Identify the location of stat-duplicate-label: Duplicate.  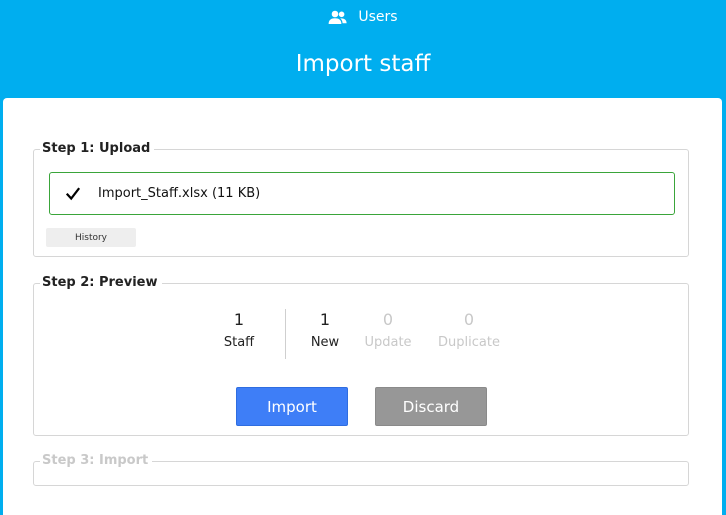
(469, 342).